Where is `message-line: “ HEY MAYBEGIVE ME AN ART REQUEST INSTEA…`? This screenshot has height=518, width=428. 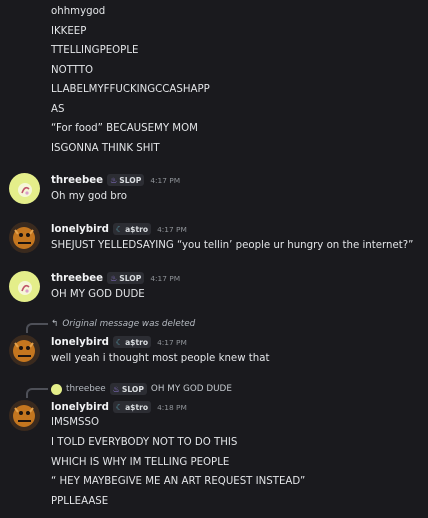
message-line: “ HEY MAYBEGIVE ME AN ART REQUEST INSTEA… is located at coordinates (178, 481).